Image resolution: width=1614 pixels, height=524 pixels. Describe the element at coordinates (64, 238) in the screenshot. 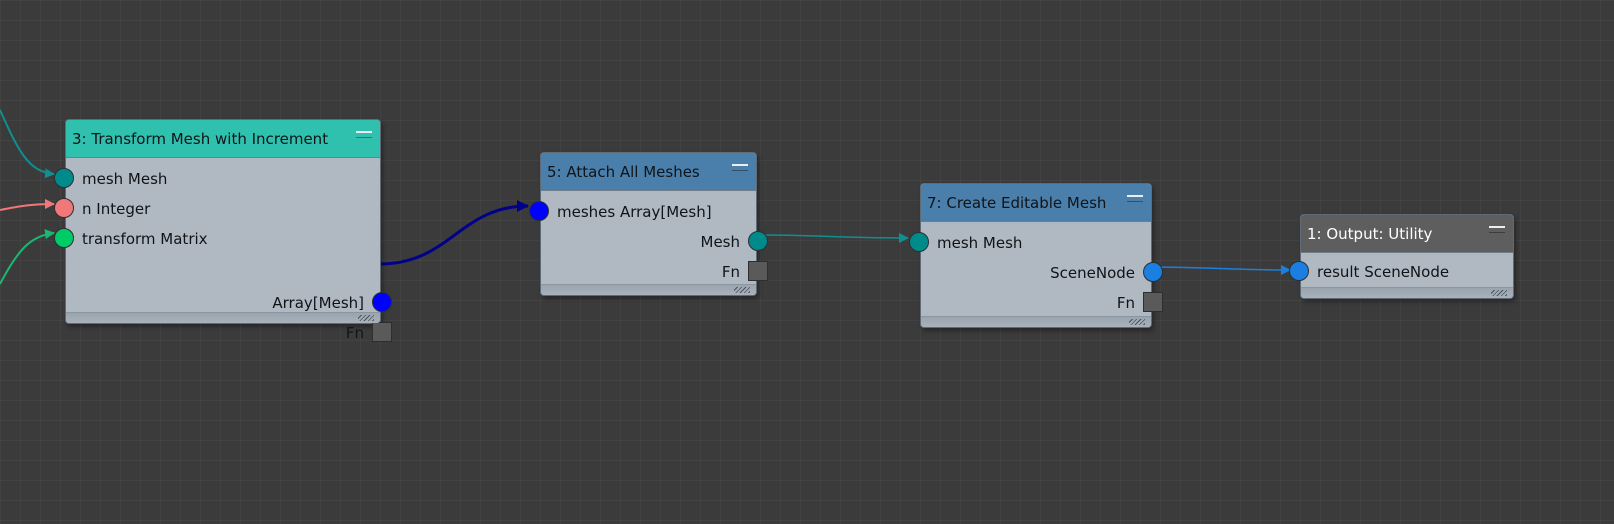

I see `input-port-transform` at that location.